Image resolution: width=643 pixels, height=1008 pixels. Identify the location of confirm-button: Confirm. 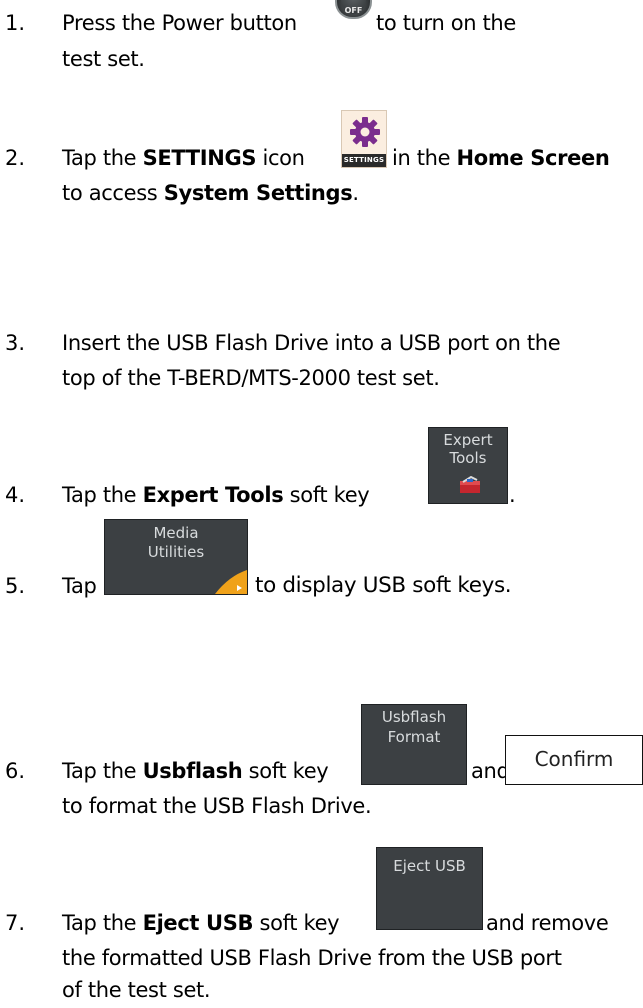
(574, 760).